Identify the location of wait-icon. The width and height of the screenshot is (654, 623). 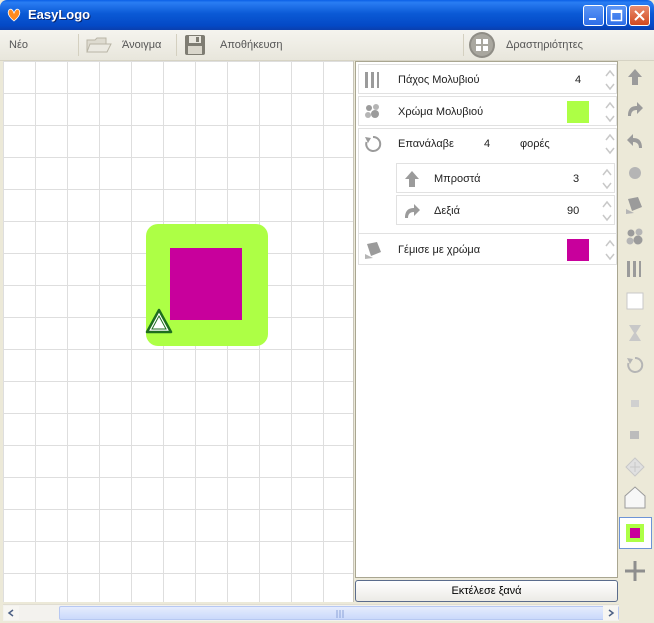
(635, 333).